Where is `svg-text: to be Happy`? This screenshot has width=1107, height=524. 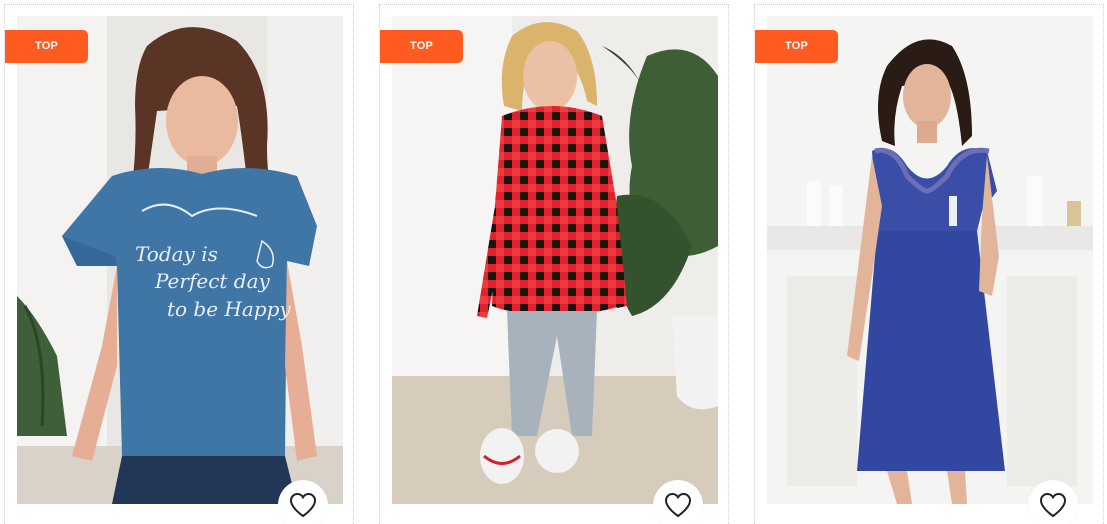 svg-text: to be Happy is located at coordinates (229, 309).